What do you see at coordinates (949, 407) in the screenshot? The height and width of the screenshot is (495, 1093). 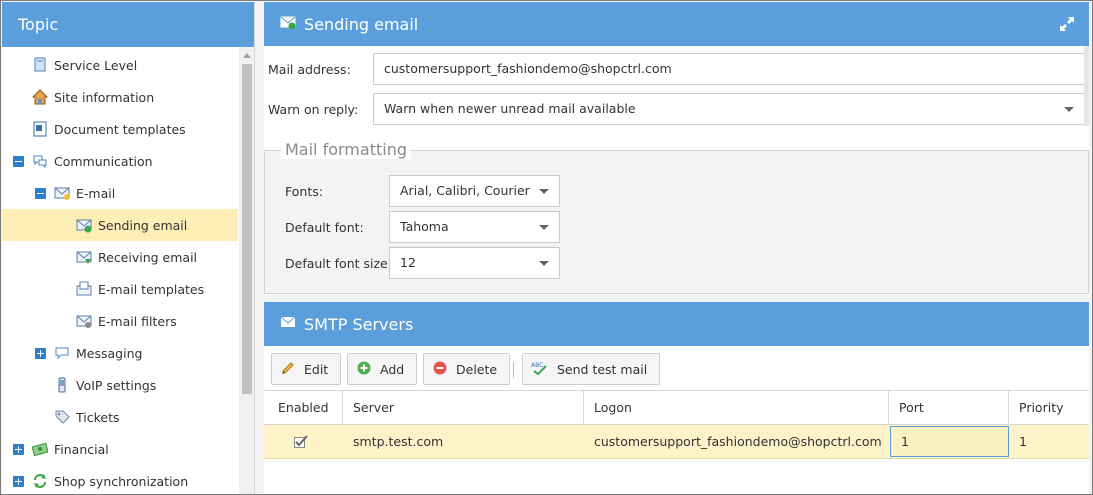 I see `column-header-port: Port` at bounding box center [949, 407].